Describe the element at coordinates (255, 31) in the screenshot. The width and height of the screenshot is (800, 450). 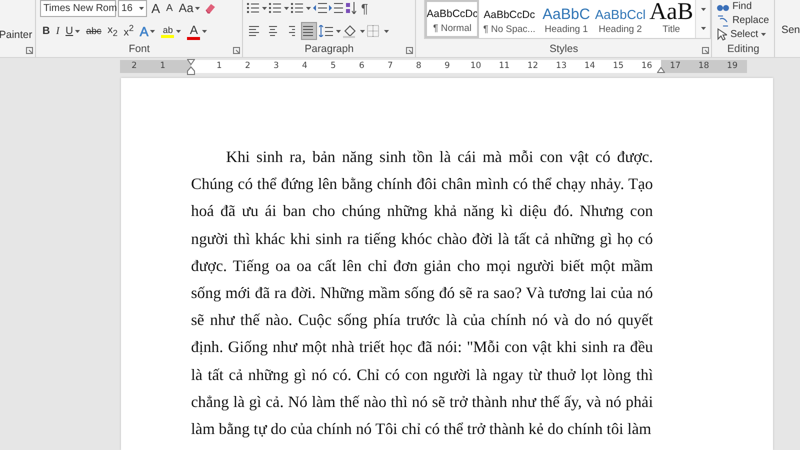
I see `align-left-icon` at that location.